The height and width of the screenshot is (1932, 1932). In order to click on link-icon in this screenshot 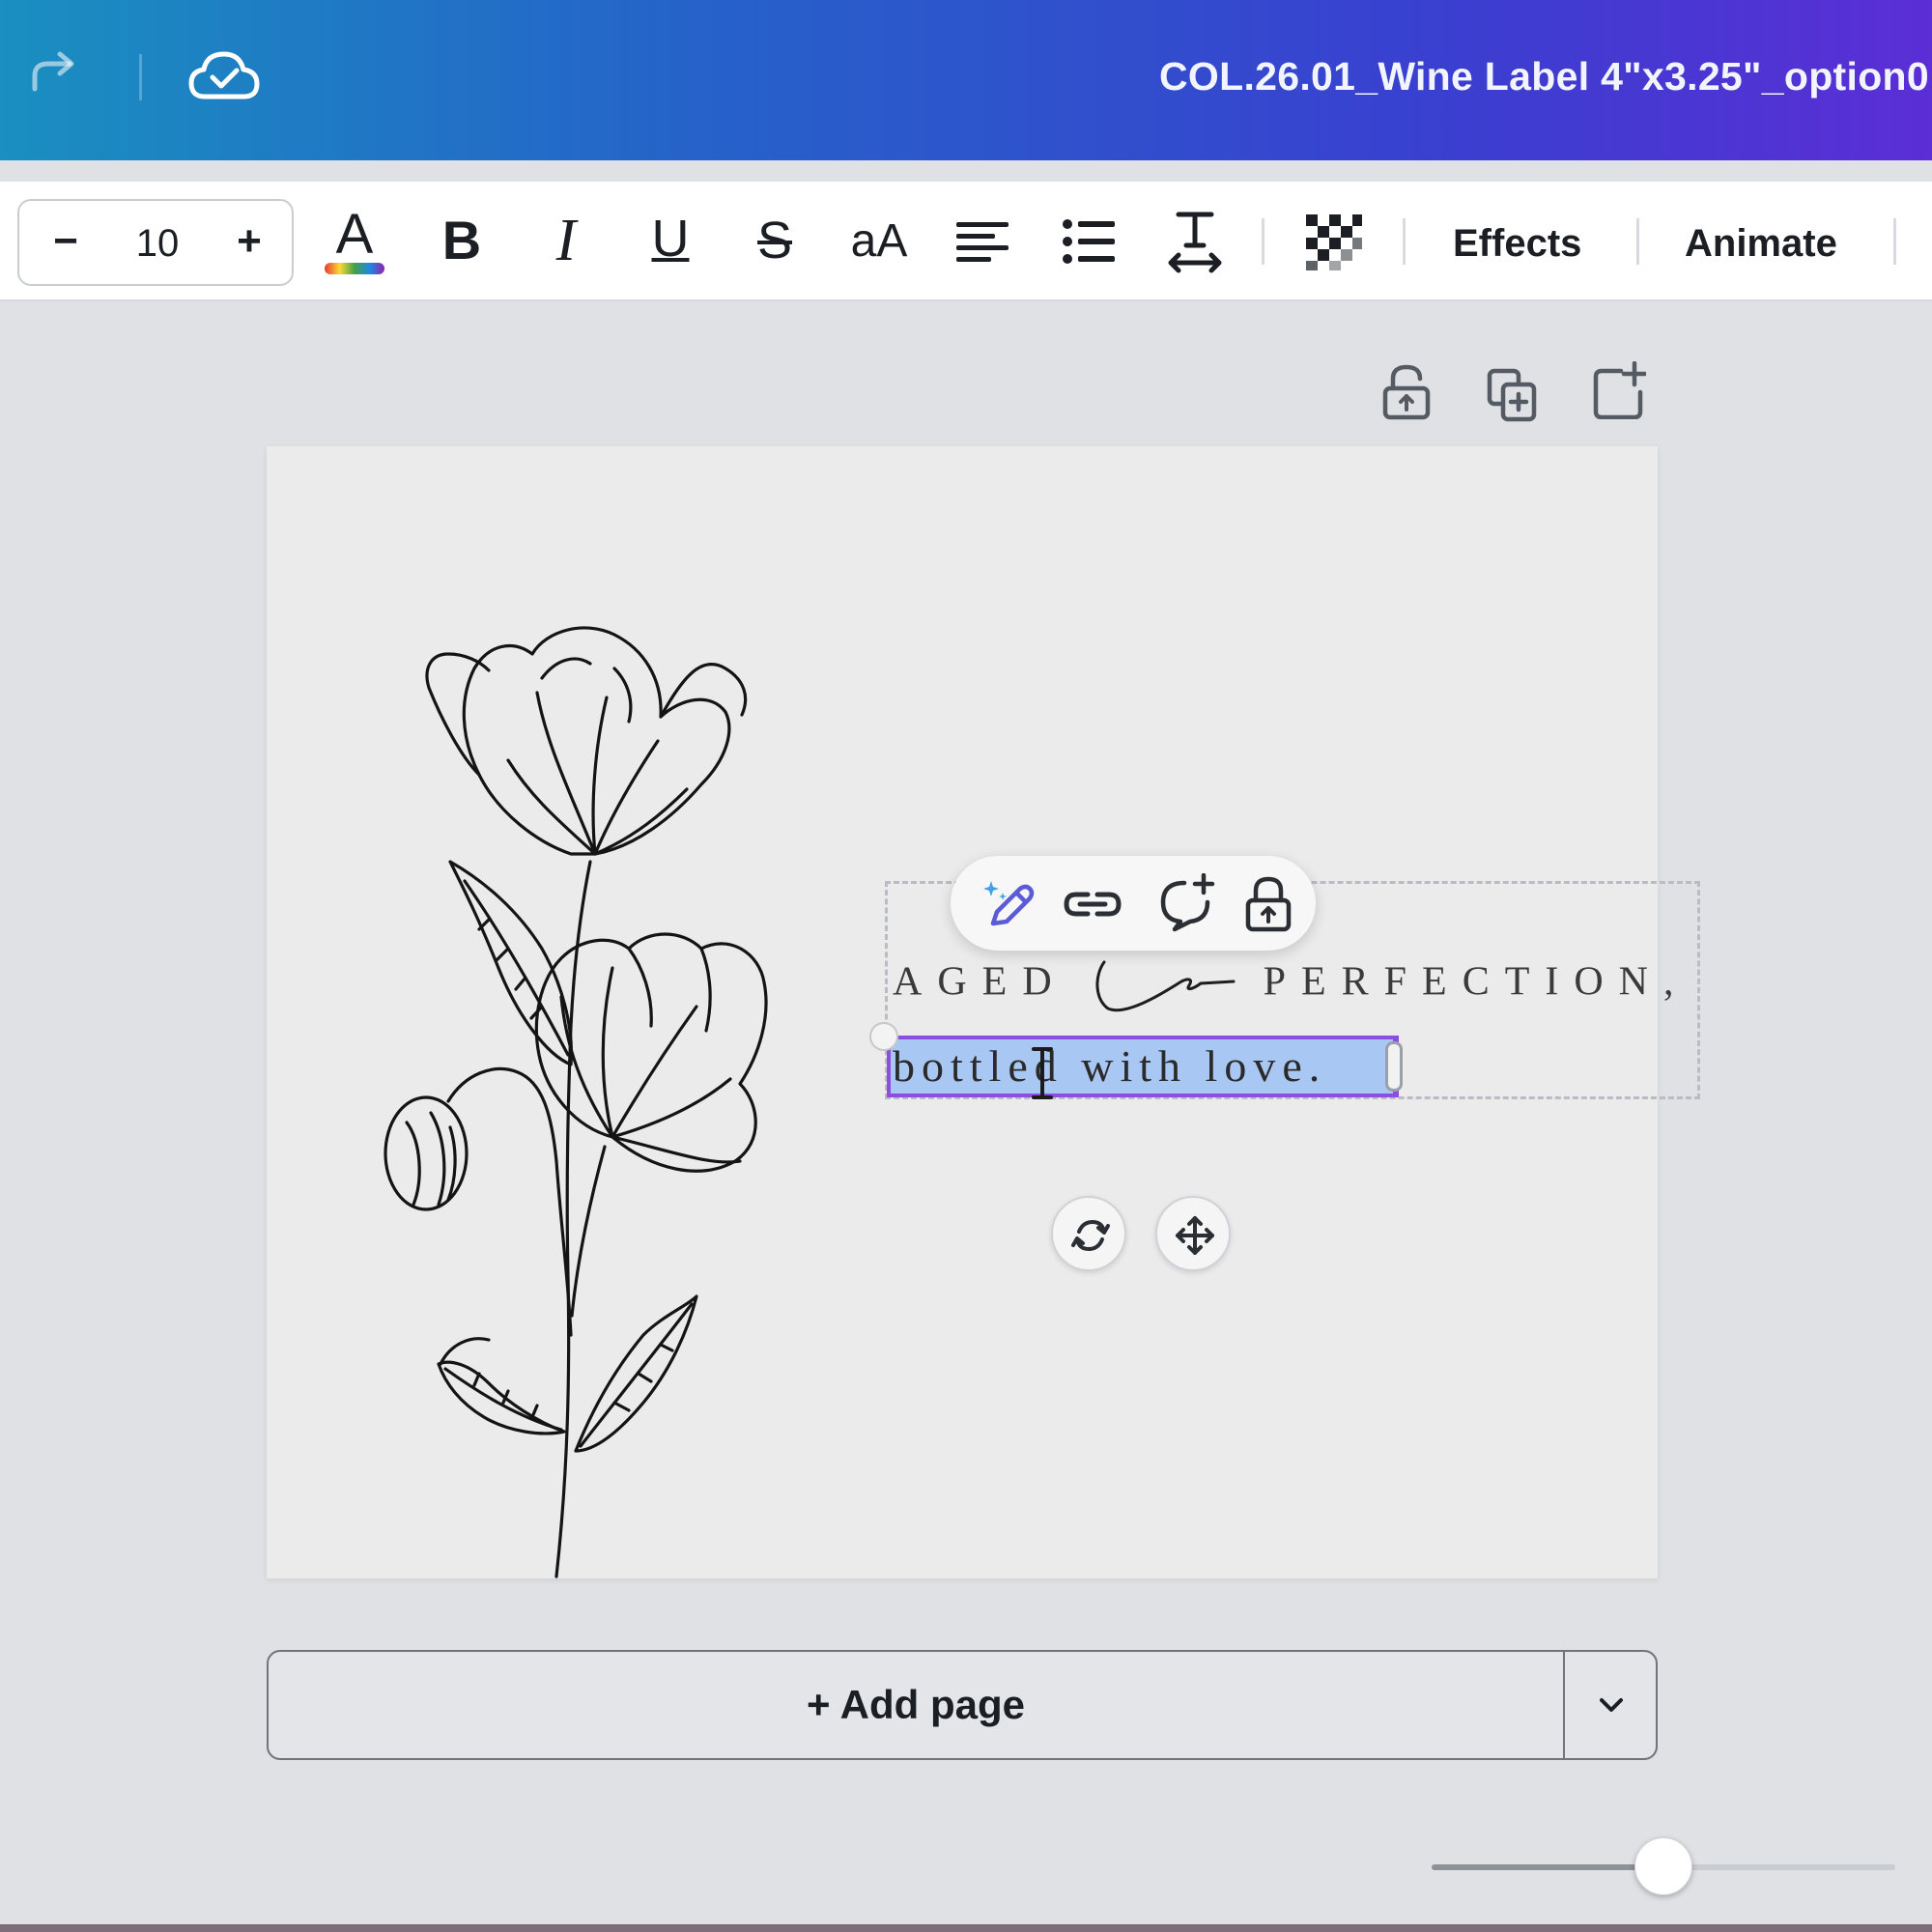, I will do `click(1092, 903)`.